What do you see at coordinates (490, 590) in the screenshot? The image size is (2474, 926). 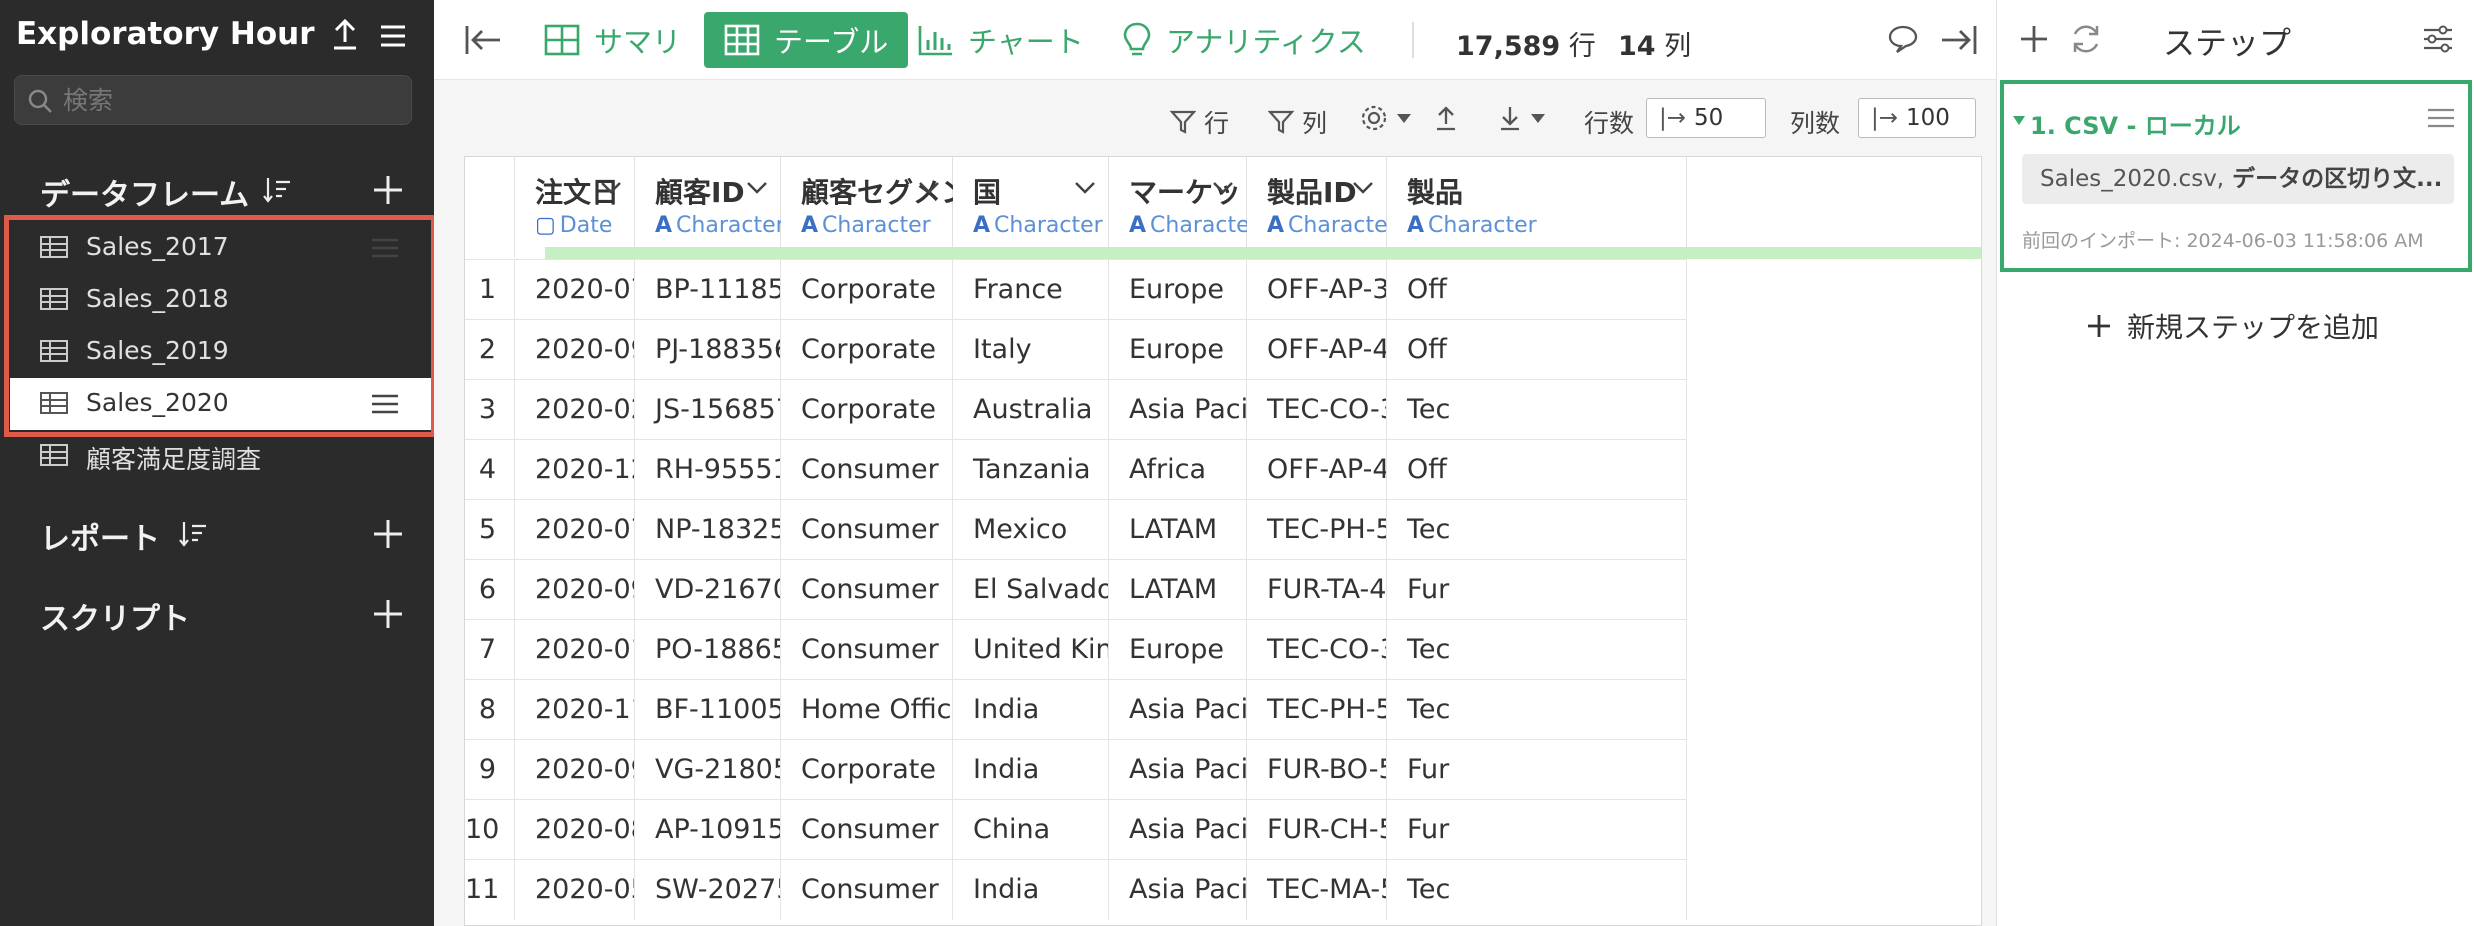 I see `row-index: 6` at bounding box center [490, 590].